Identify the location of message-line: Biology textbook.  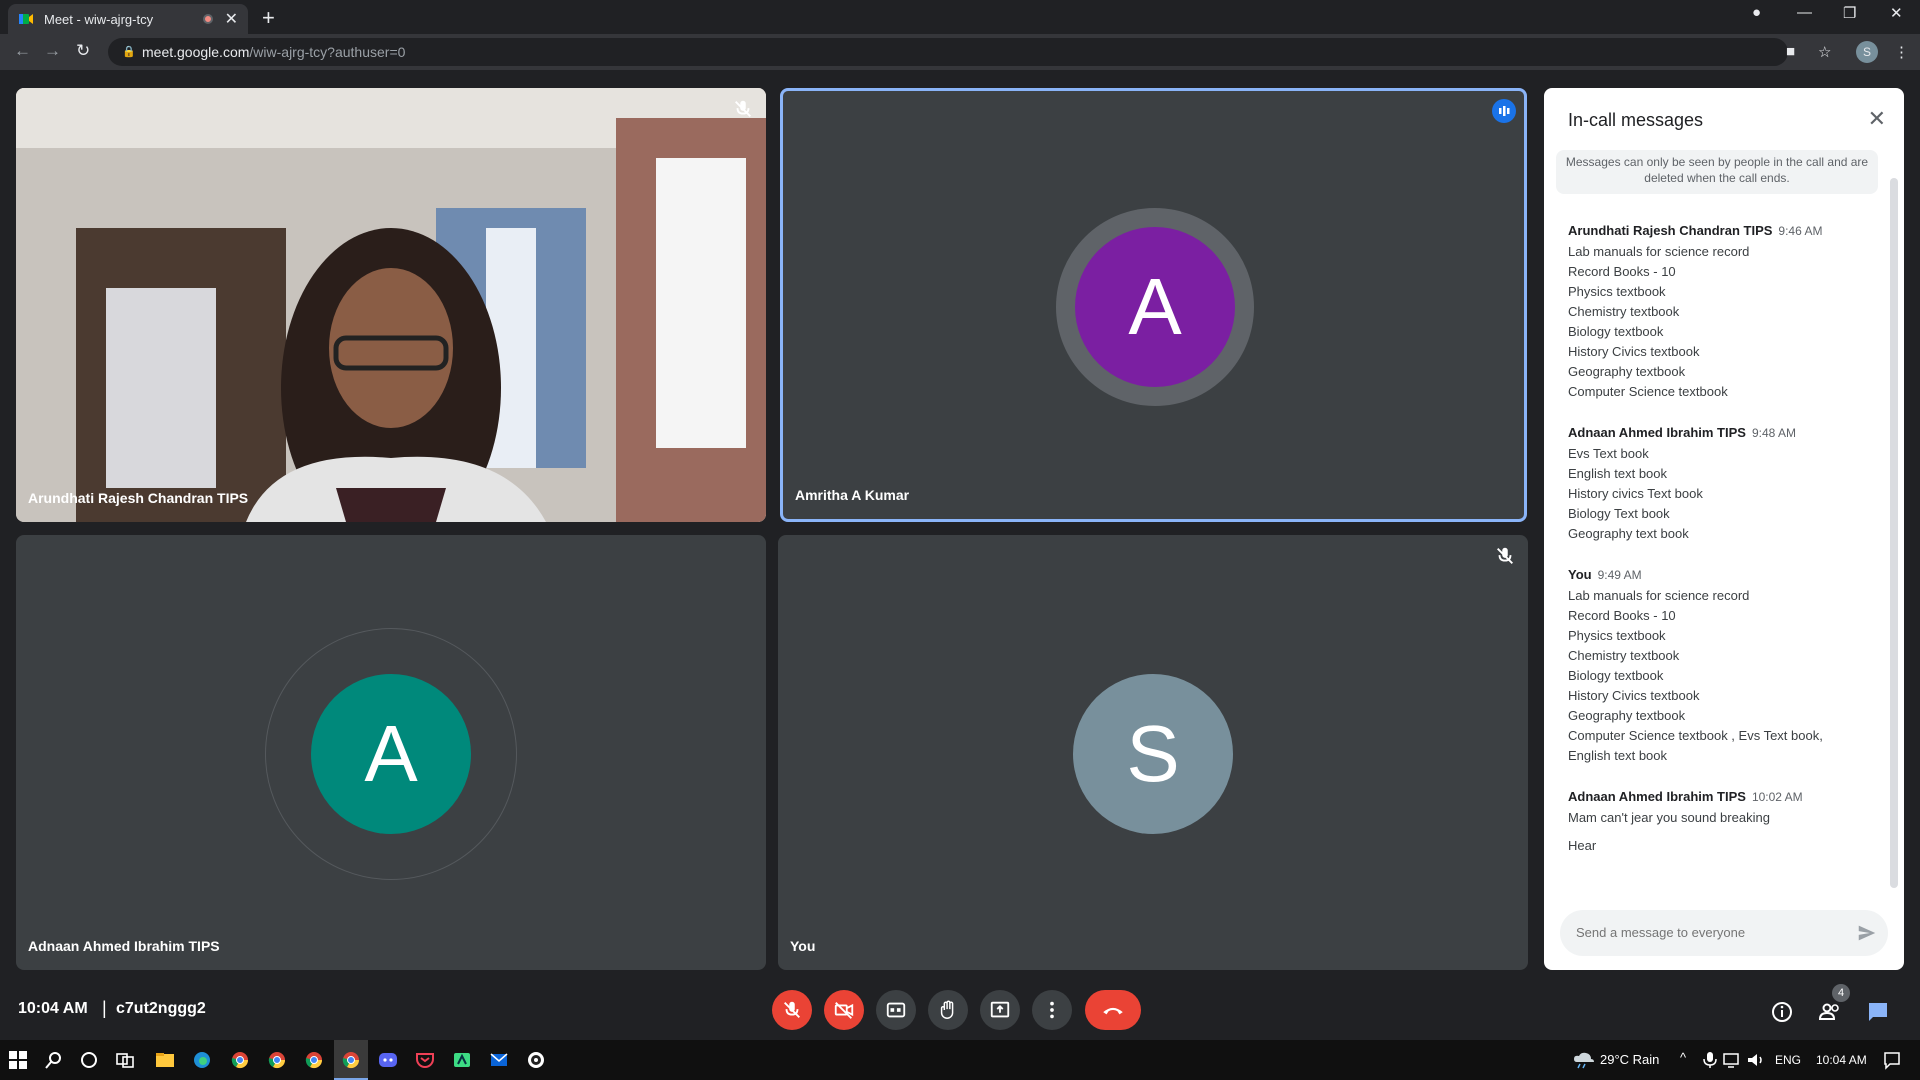
(1616, 675).